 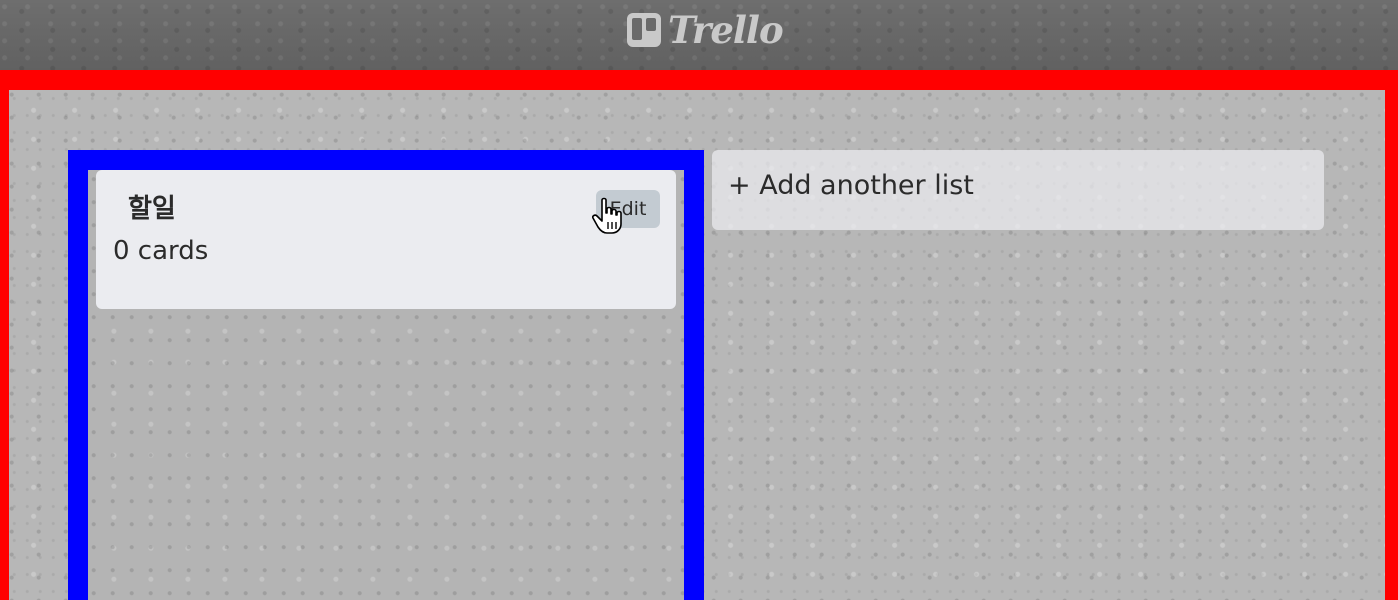 I want to click on app-name: Trello, so click(x=726, y=30).